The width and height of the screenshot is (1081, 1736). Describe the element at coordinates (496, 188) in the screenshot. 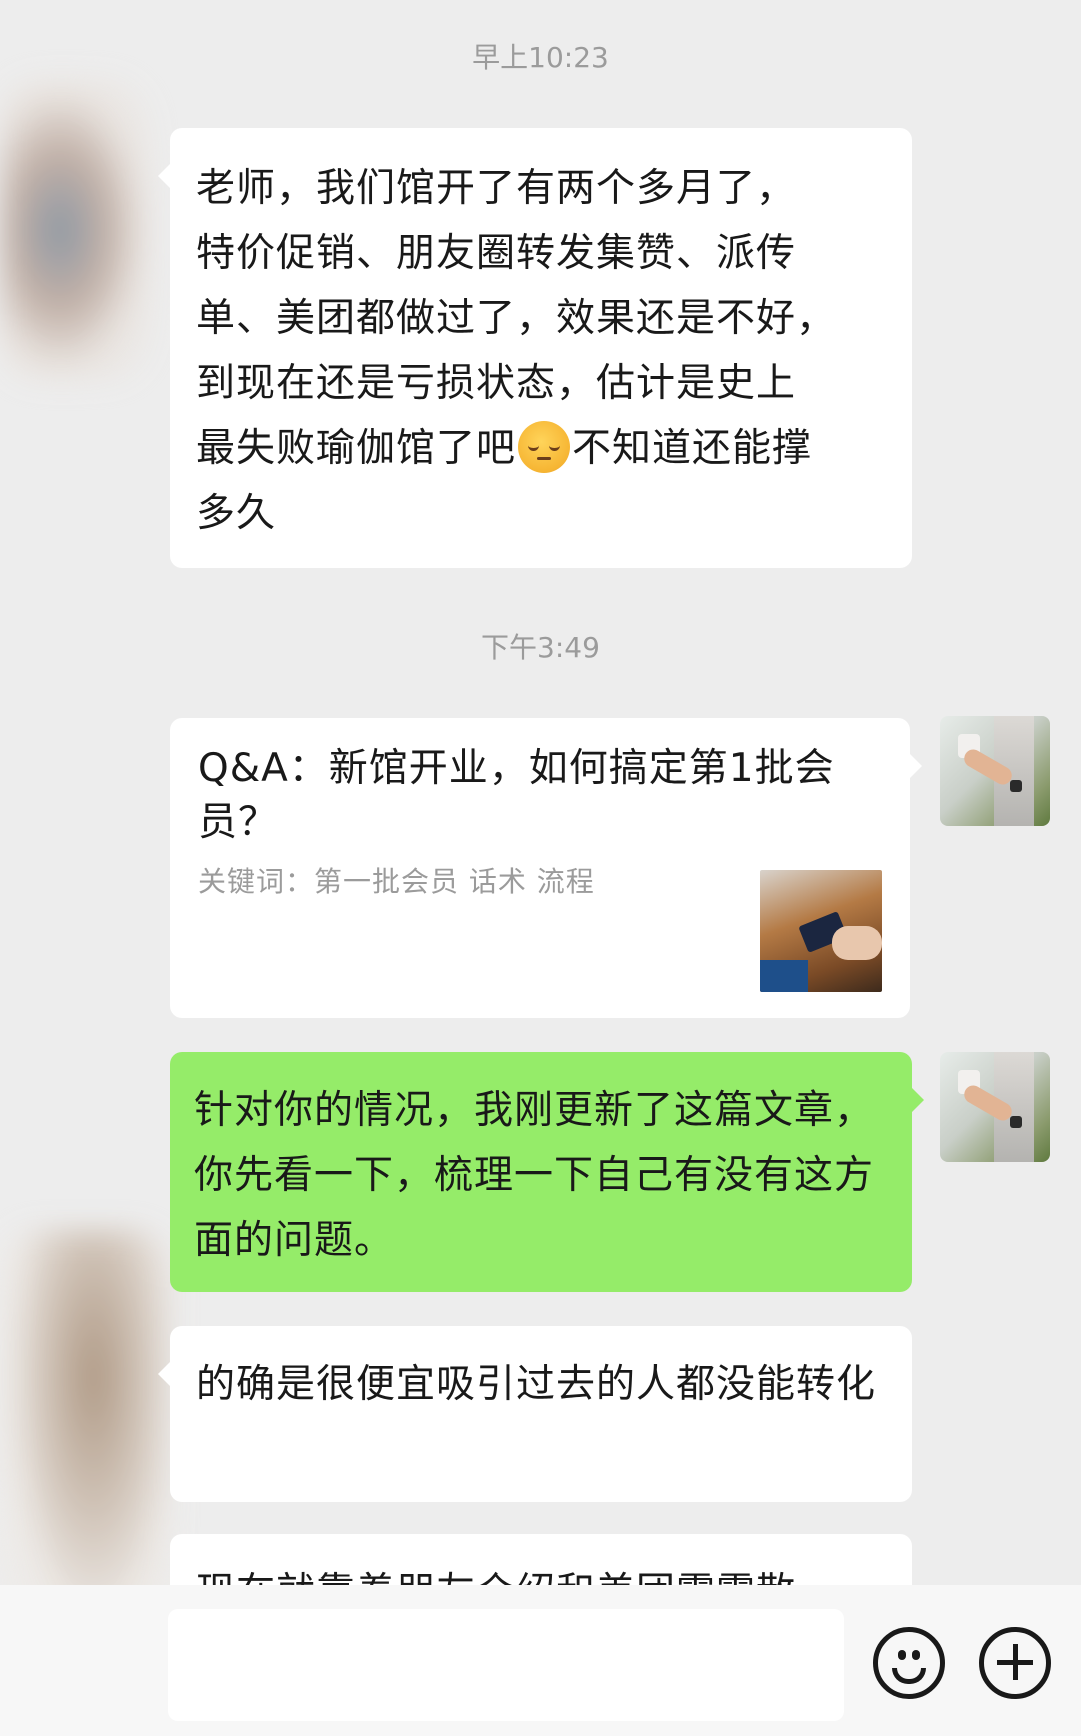

I see `message-line: 老师，我们馆开了有两个多月了，` at that location.